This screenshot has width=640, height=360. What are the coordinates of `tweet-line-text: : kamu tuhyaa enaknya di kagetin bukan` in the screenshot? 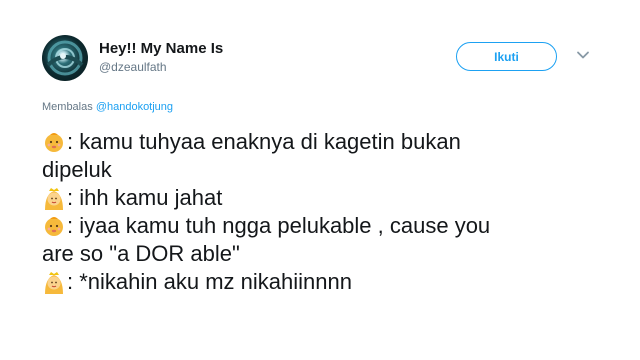 It's located at (264, 141).